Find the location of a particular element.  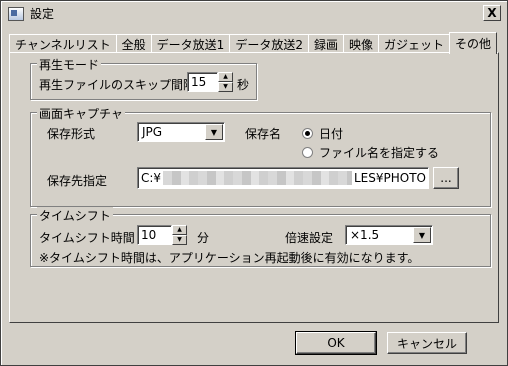

tab-other: その他 is located at coordinates (473, 43).